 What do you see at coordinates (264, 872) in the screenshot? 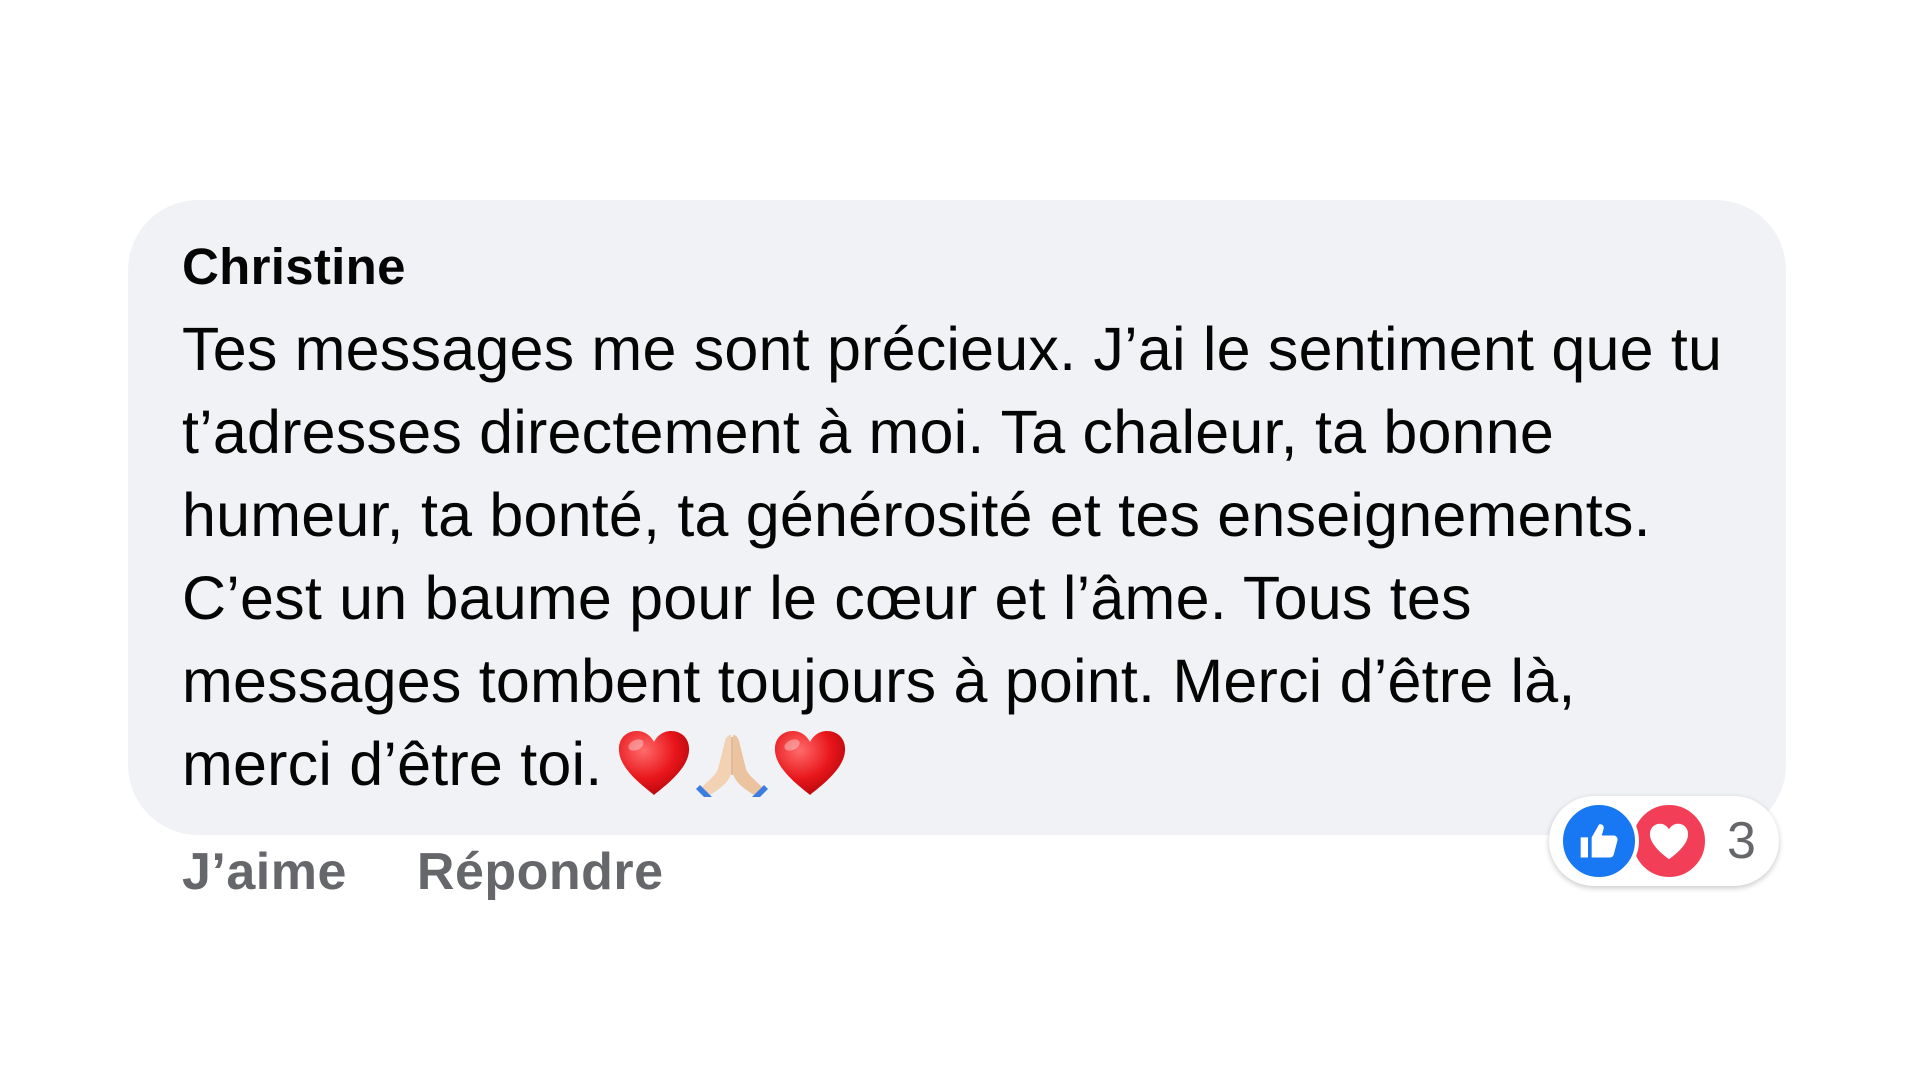
I see `like-button: J’aime` at bounding box center [264, 872].